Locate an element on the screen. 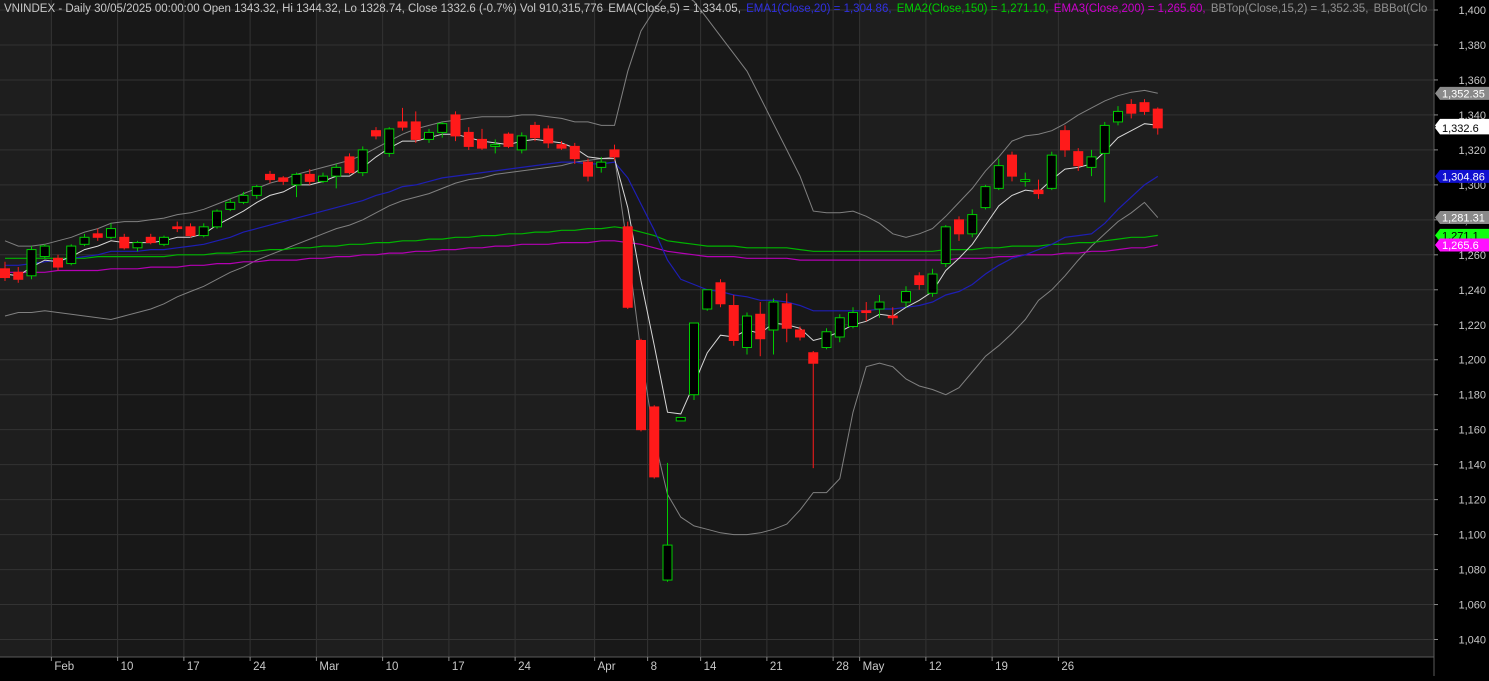 The width and height of the screenshot is (1489, 681). header-ema2: EMA2(Close,150) = 1,271.10, is located at coordinates (973, 9).